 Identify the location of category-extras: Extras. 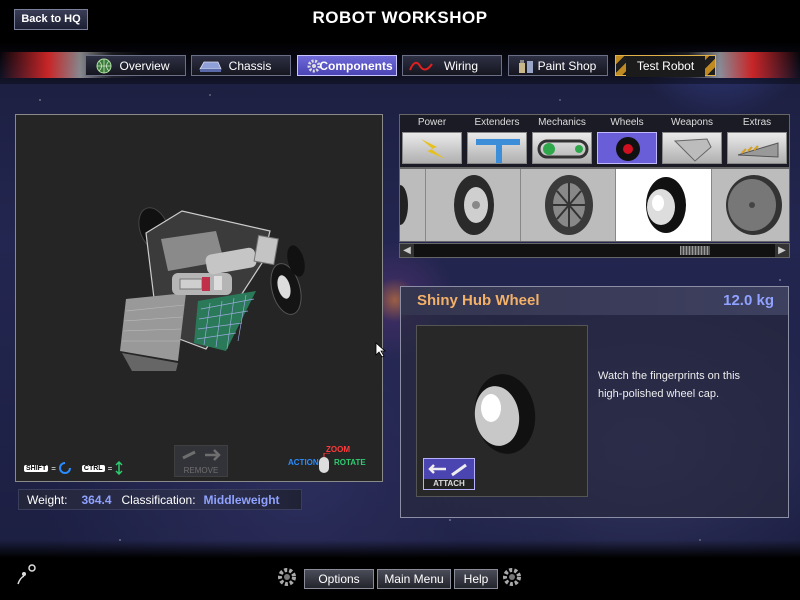
(757, 141).